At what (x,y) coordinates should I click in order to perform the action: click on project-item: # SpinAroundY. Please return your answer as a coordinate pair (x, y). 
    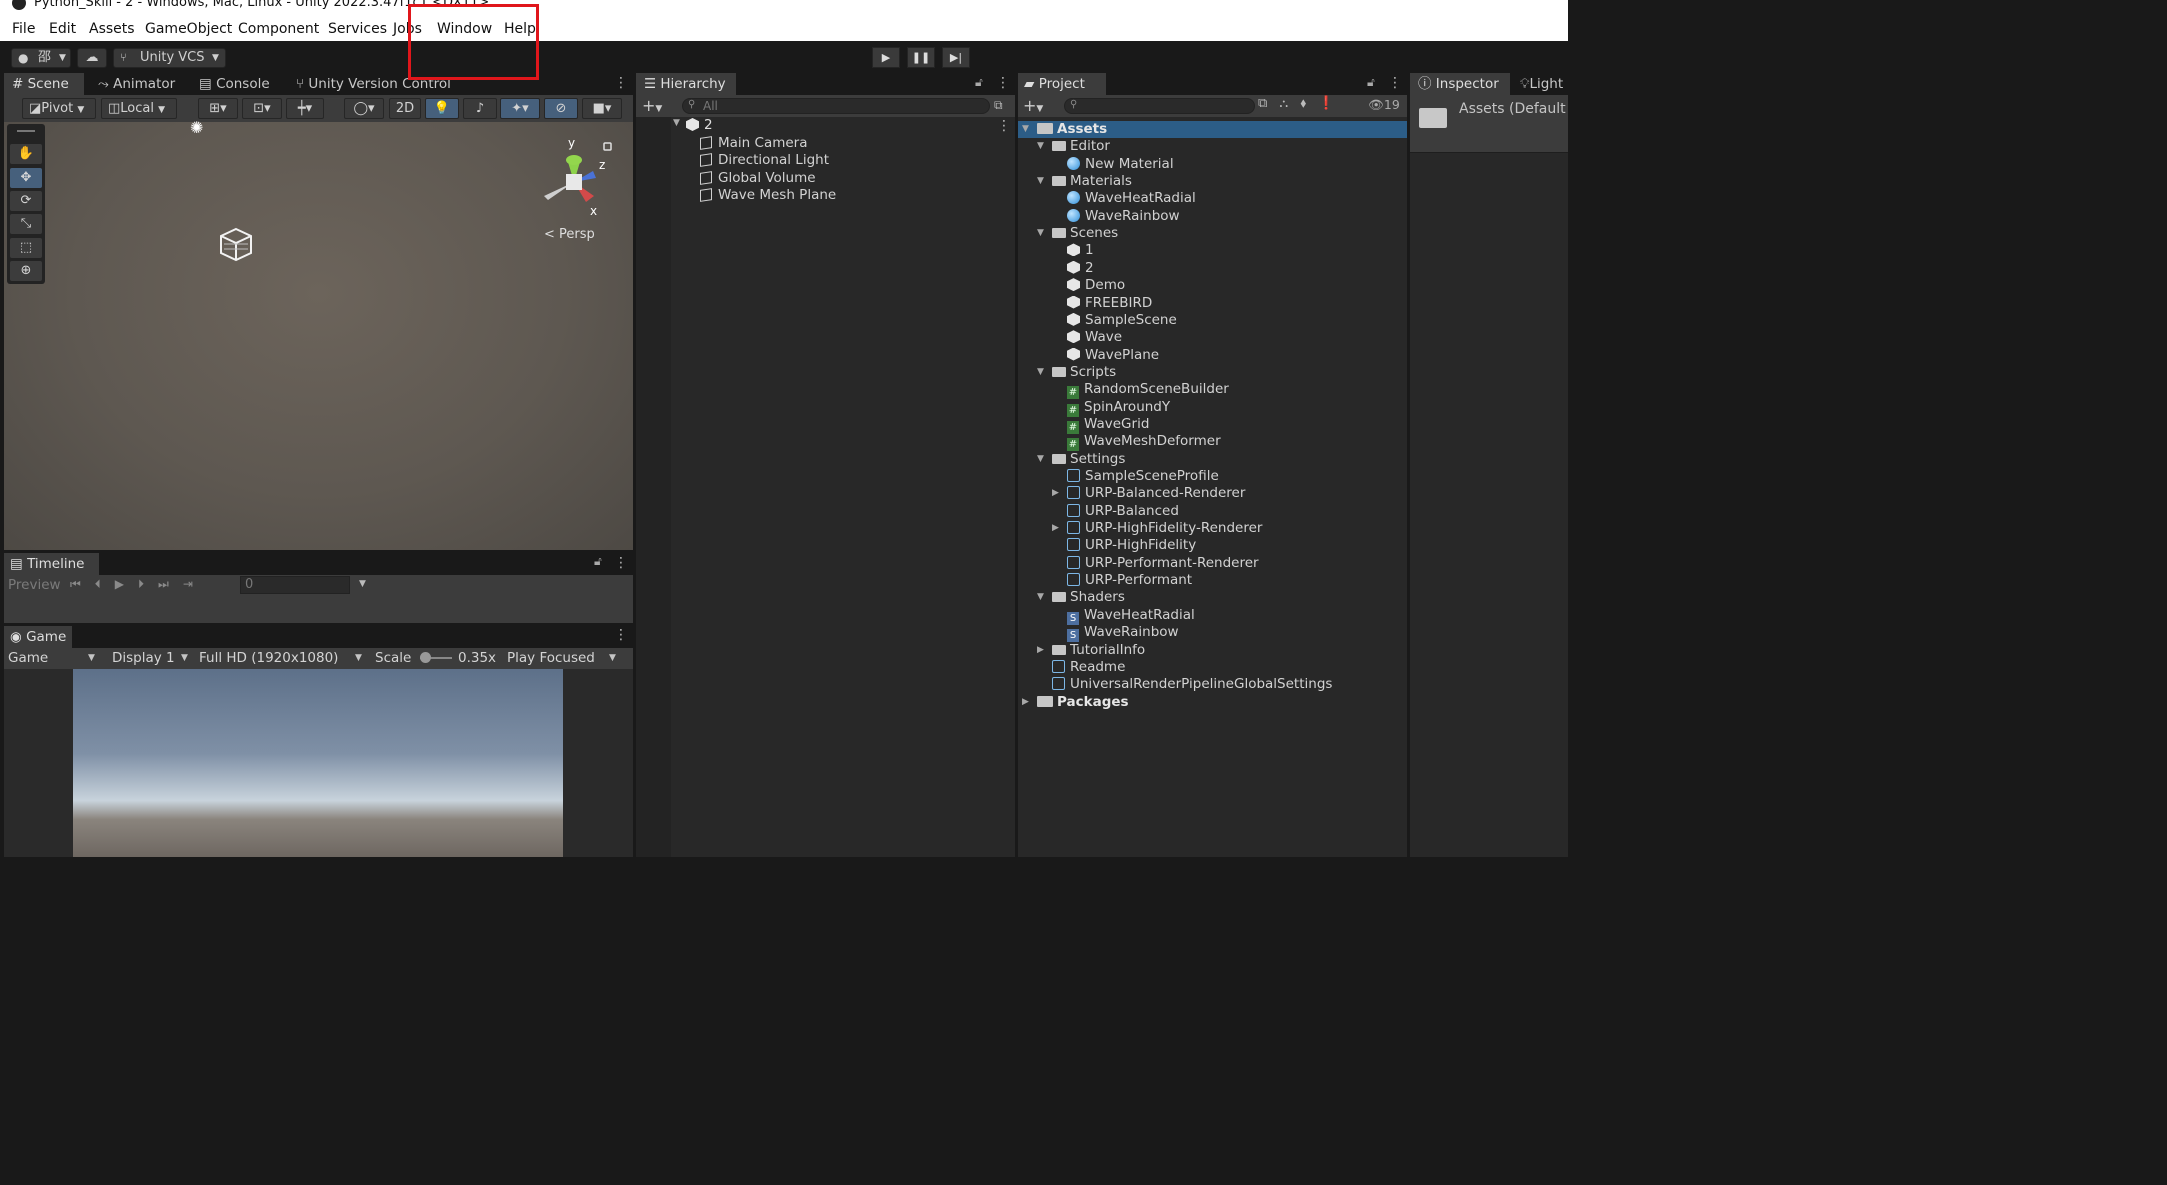
    Looking at the image, I should click on (1118, 408).